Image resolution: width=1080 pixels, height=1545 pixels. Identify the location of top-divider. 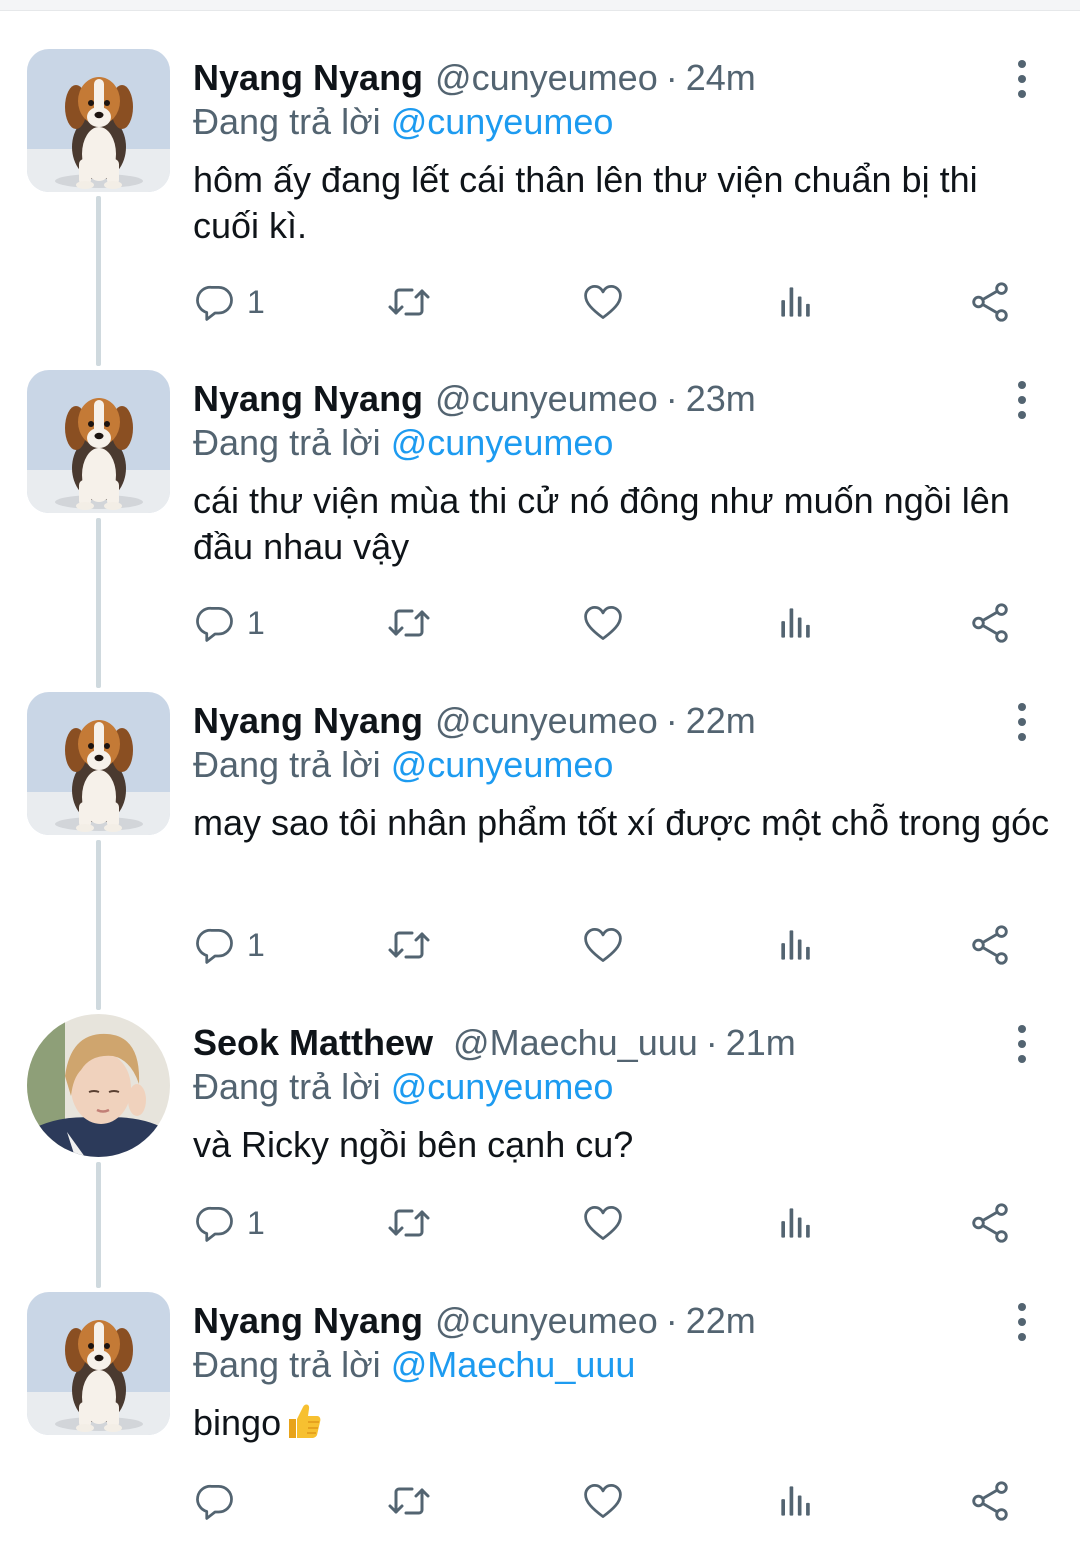
(540, 5).